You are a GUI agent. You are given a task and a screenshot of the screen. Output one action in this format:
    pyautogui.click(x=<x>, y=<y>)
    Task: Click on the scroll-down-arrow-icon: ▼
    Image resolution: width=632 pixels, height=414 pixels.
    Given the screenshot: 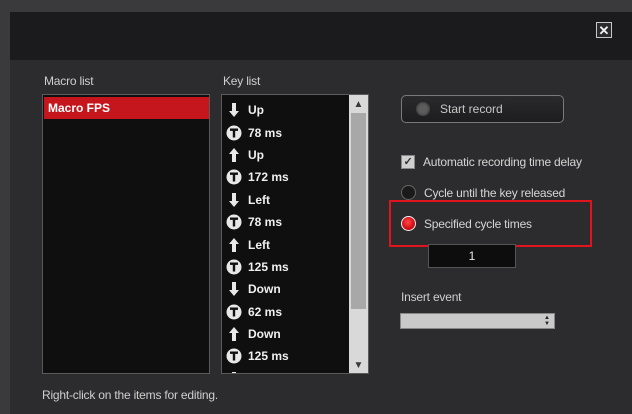 What is the action you would take?
    pyautogui.click(x=358, y=365)
    